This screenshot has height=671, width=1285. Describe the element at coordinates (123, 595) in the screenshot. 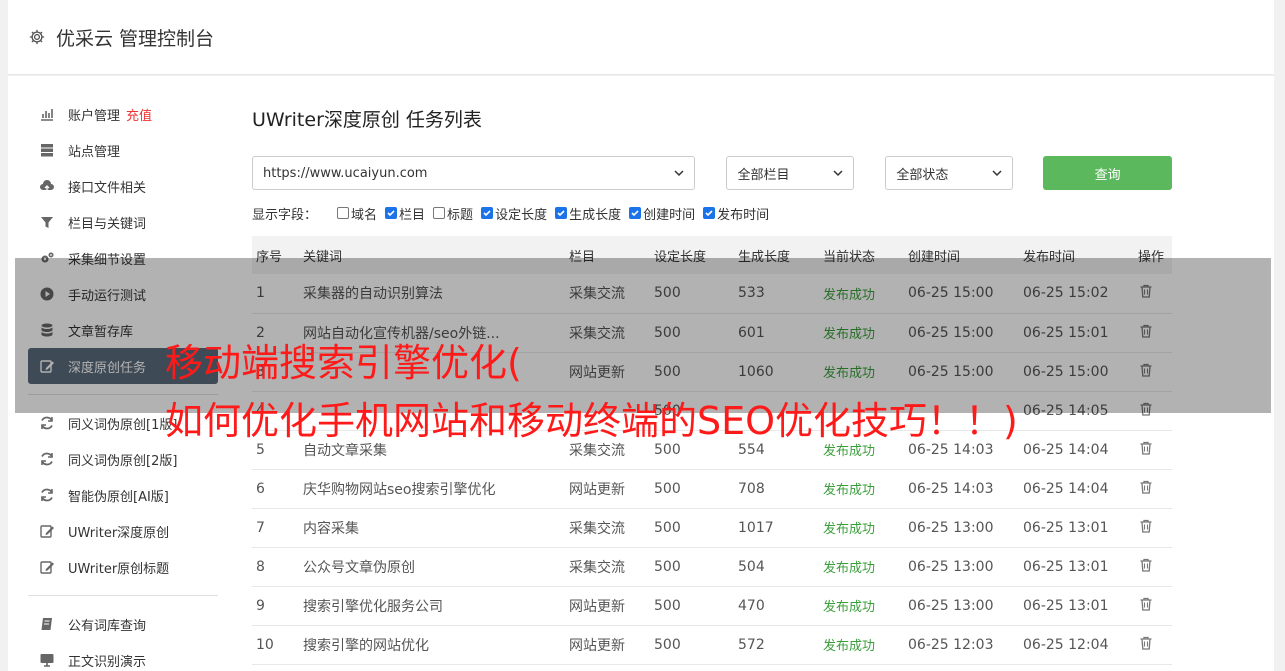

I see `sidebar-divider` at that location.